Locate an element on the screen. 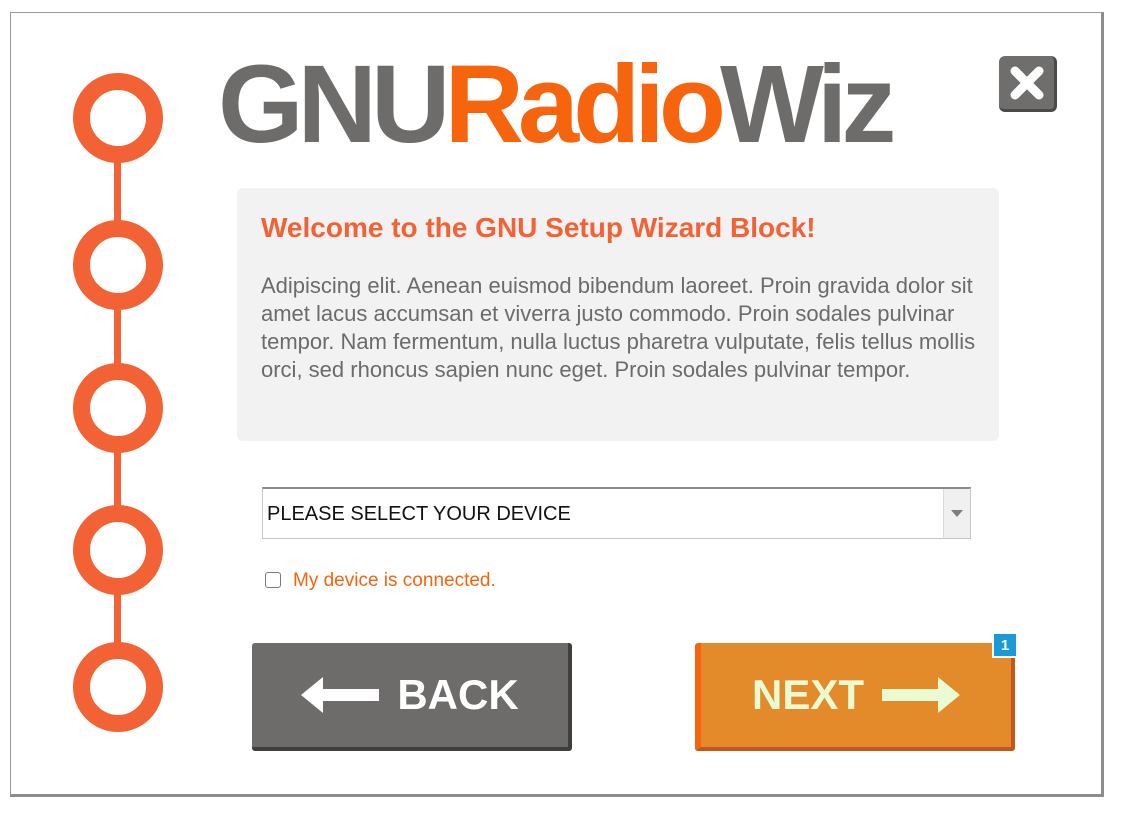  close-icon is located at coordinates (1026, 82).